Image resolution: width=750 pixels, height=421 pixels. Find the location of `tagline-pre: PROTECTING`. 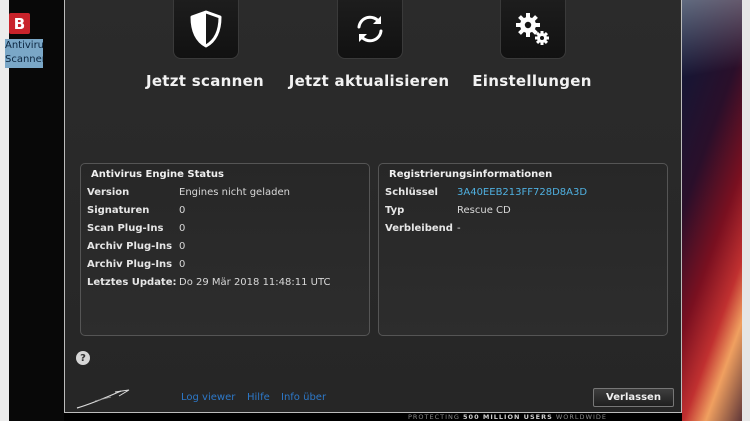

tagline-pre: PROTECTING is located at coordinates (436, 417).